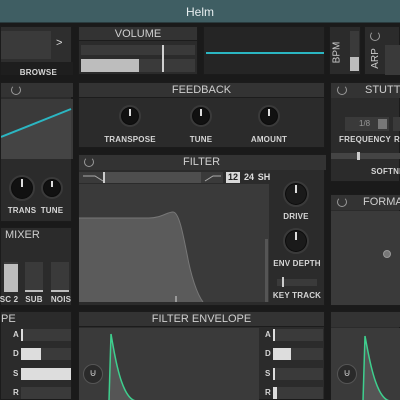 This screenshot has width=400, height=400. I want to click on env-depth-label: ENV DEPTH, so click(297, 263).